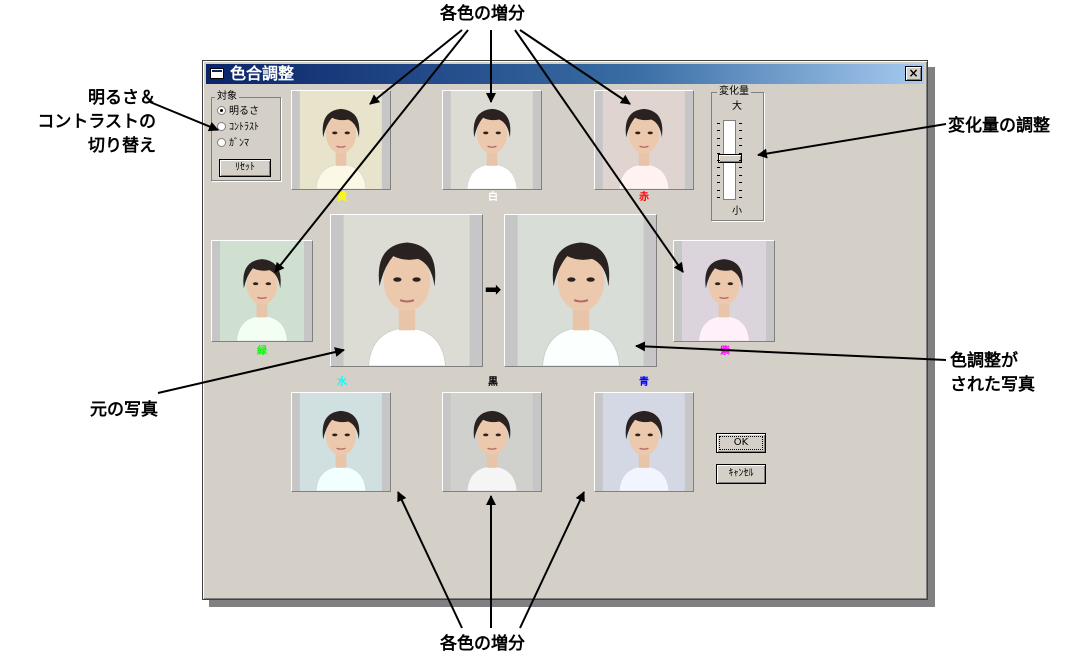  I want to click on annotation-adjusted-photo: 色調整が された写真, so click(992, 373).